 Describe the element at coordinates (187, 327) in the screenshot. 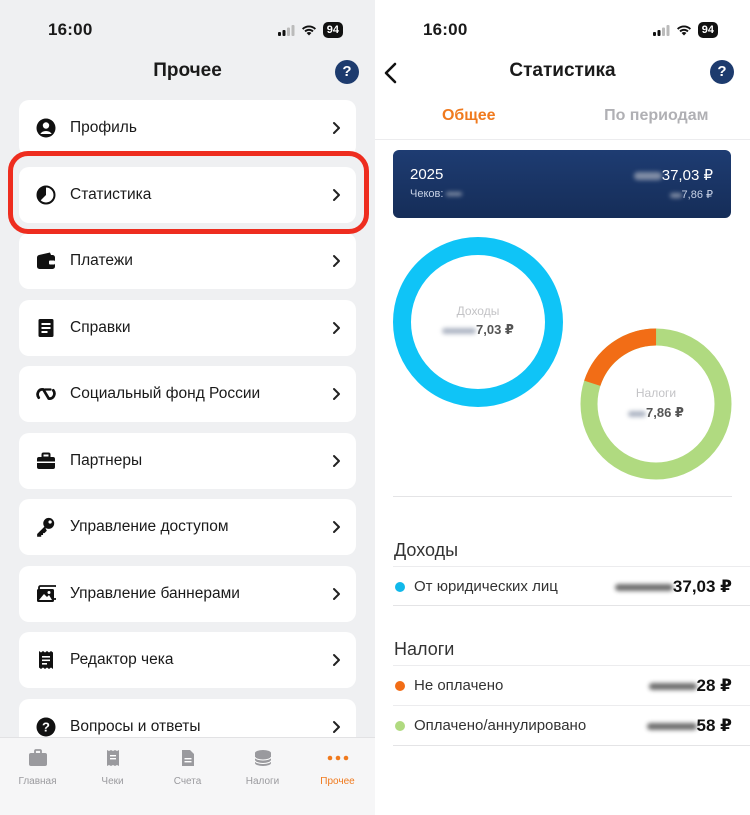

I see `menu-item-certificates: Справки` at that location.